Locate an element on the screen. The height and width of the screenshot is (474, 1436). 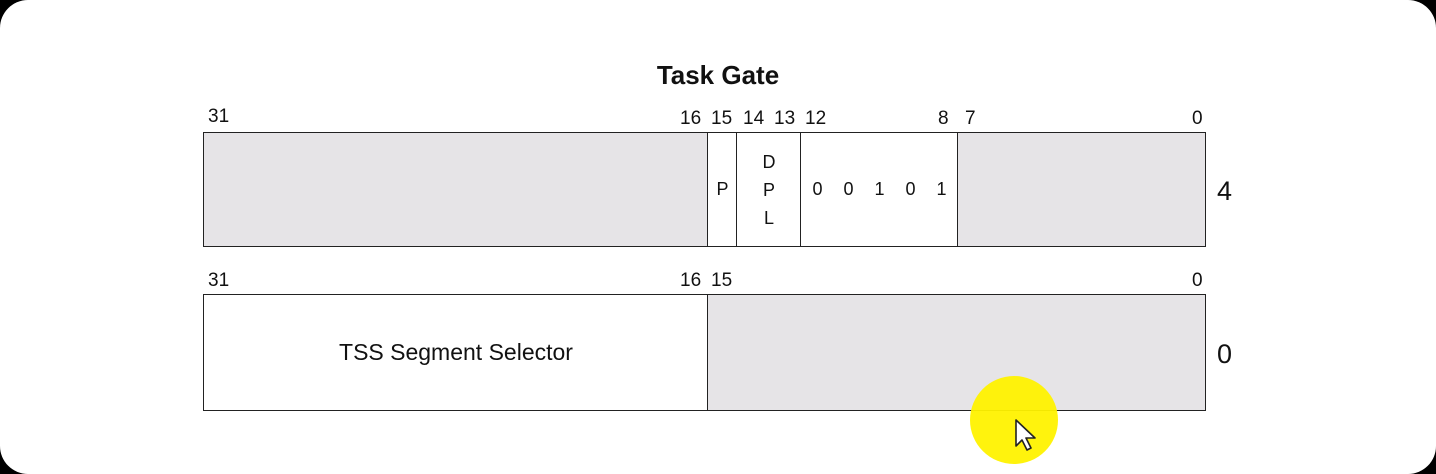
type-bit-12: 0 is located at coordinates (817, 189).